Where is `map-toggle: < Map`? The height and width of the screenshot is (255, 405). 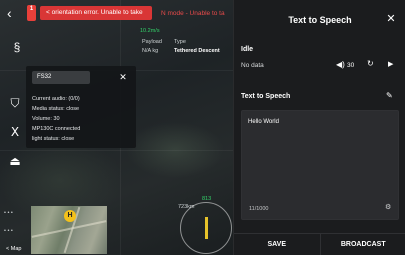
map-toggle: < Map is located at coordinates (13, 249).